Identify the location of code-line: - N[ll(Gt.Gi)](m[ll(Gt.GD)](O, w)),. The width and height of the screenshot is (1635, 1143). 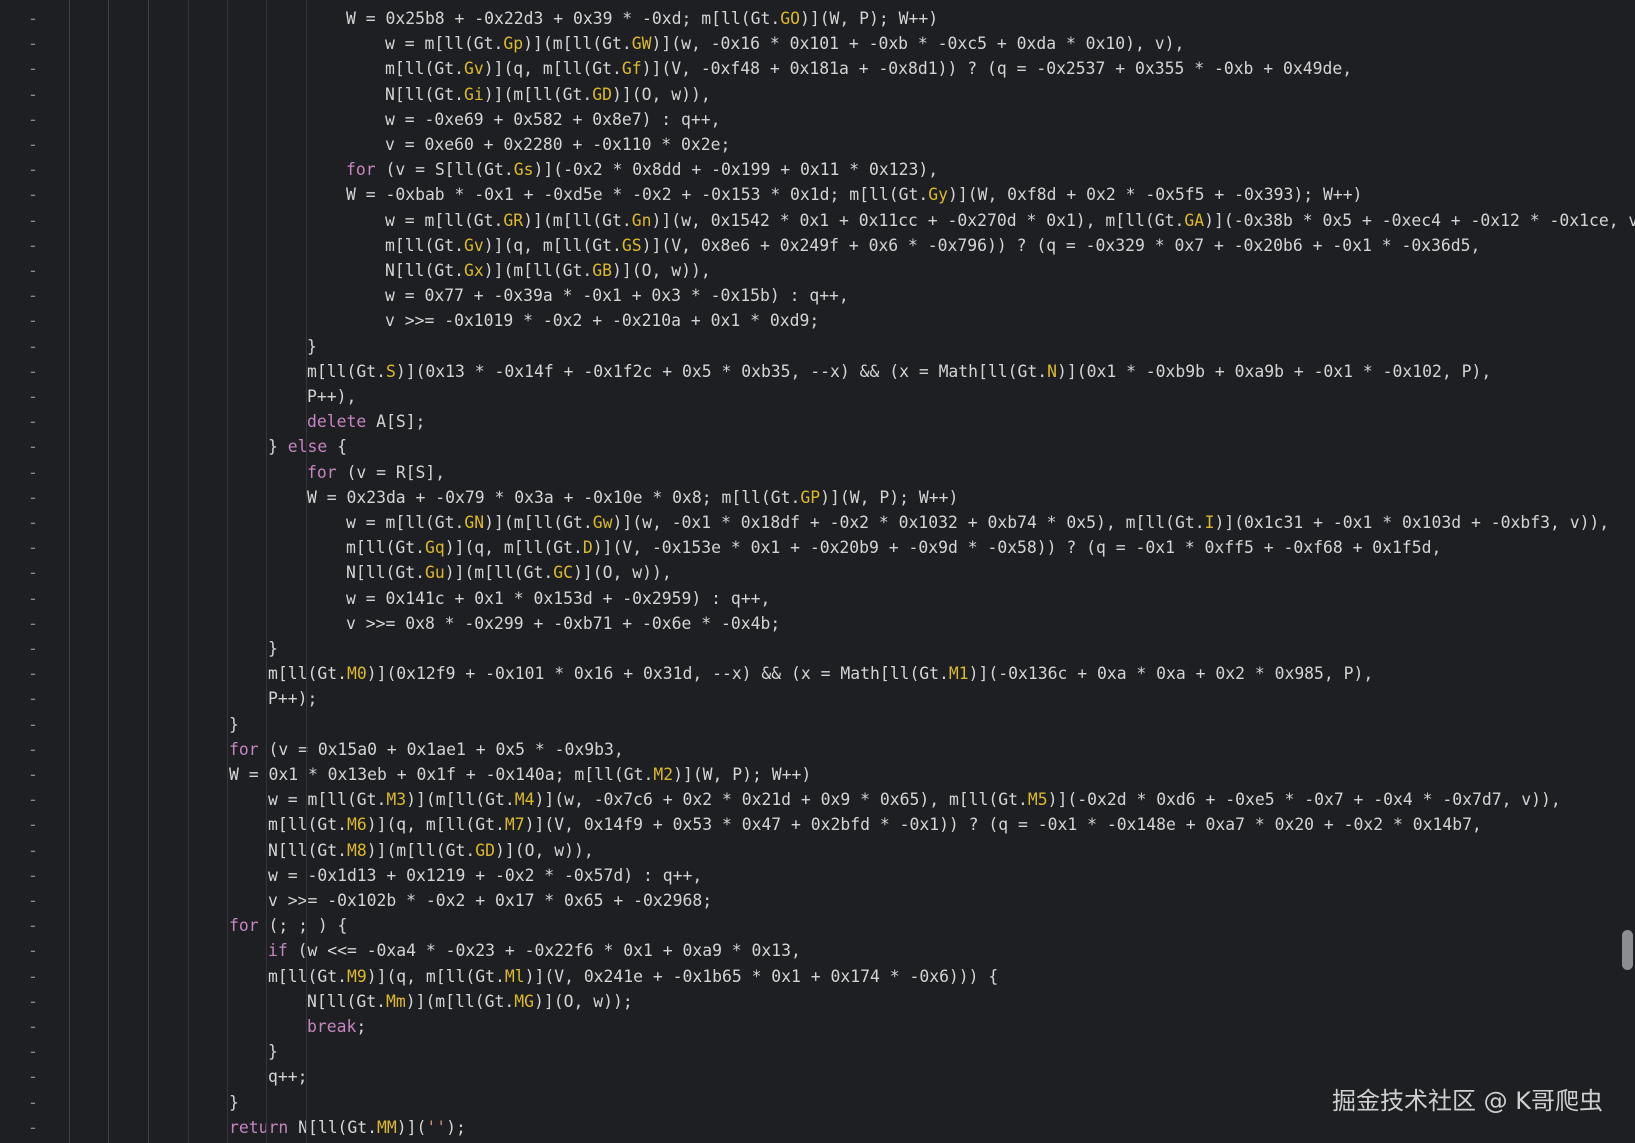
(807, 94).